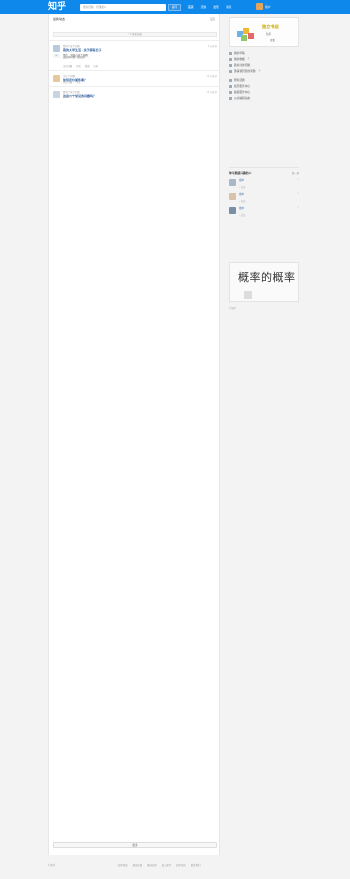  What do you see at coordinates (95, 66) in the screenshot?
I see `share-link: 分享` at bounding box center [95, 66].